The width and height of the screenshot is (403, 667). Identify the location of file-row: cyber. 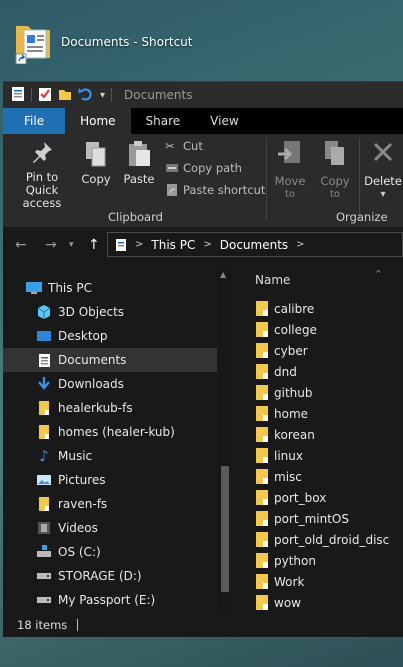
(281, 350).